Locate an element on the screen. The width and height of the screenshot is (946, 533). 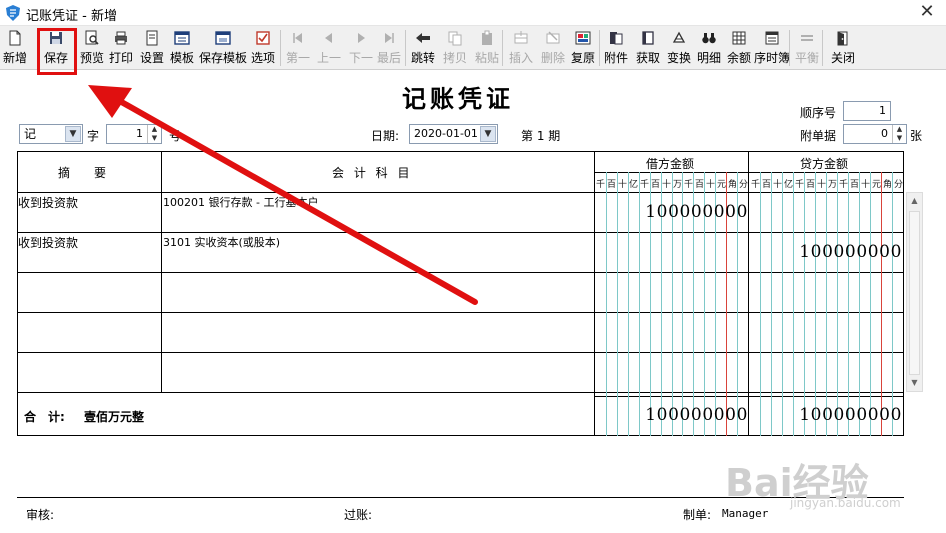
digit-unit-header: 角 is located at coordinates (888, 185).